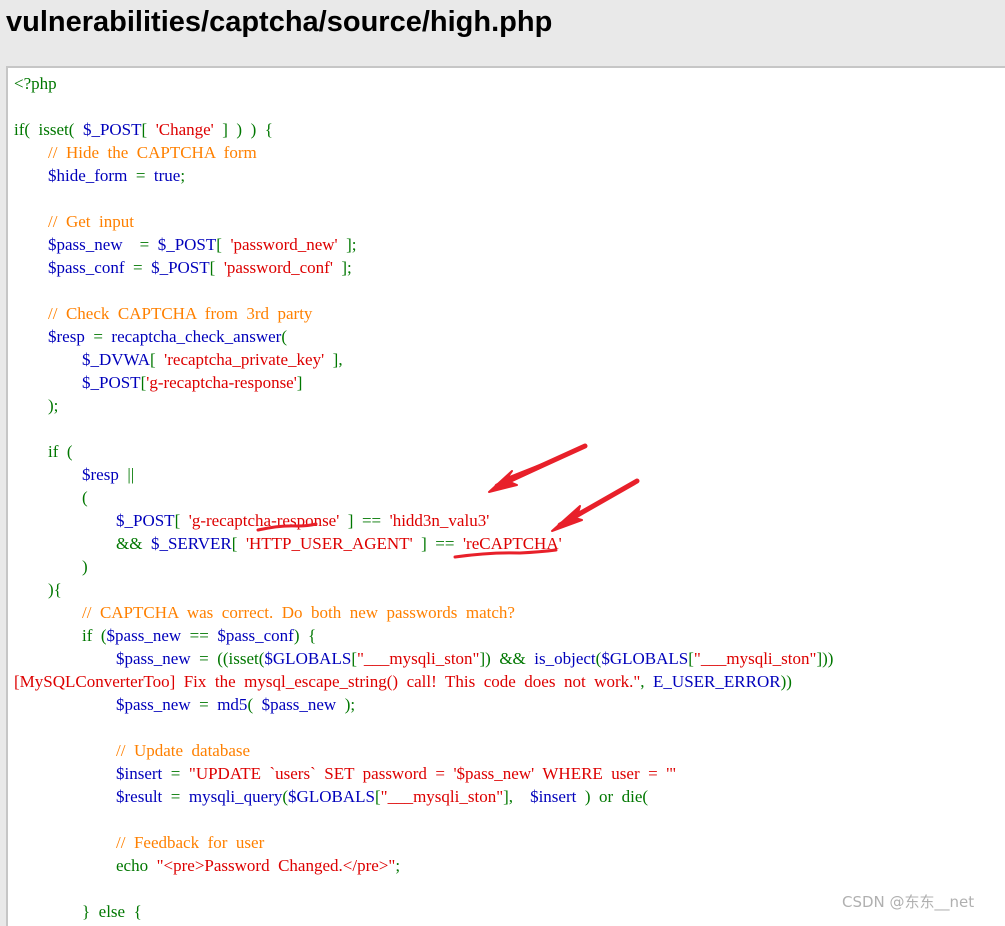 This screenshot has width=1005, height=926. What do you see at coordinates (38, 589) in the screenshot?
I see `code-line: ){` at bounding box center [38, 589].